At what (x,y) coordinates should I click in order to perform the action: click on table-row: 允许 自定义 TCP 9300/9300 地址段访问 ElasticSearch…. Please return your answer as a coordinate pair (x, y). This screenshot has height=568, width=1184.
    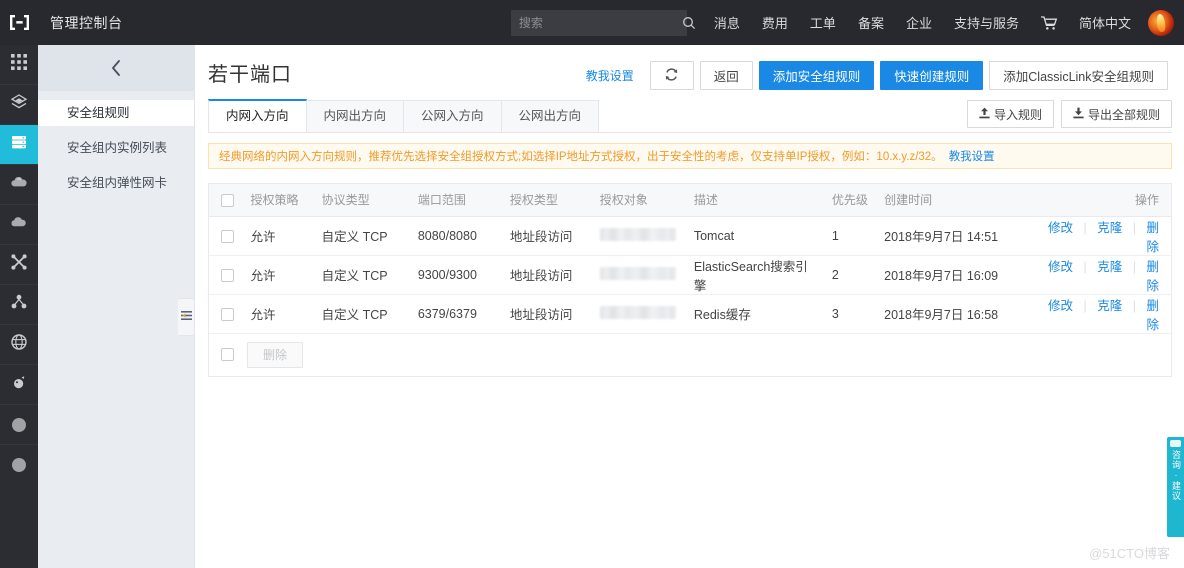
    Looking at the image, I should click on (690, 275).